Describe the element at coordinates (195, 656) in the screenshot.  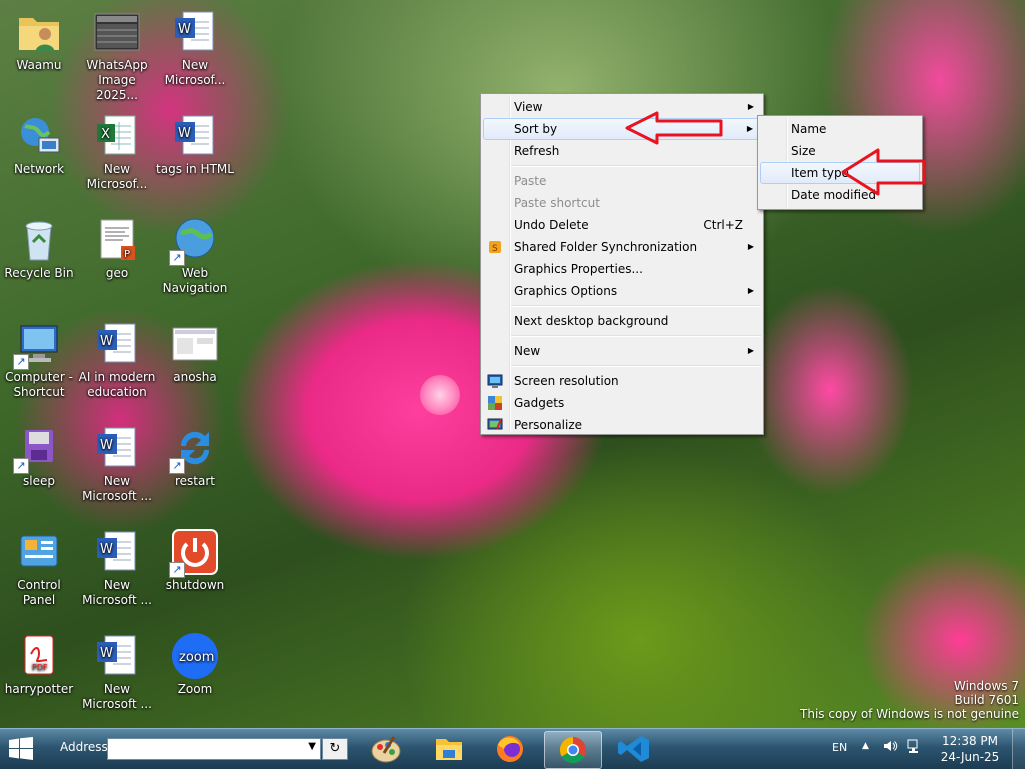
I see `zoom-app-icon: zoom` at that location.